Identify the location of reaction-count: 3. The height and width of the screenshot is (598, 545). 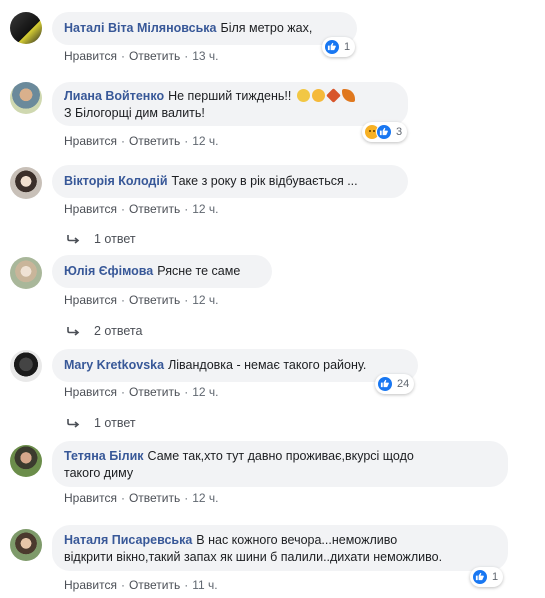
(399, 132).